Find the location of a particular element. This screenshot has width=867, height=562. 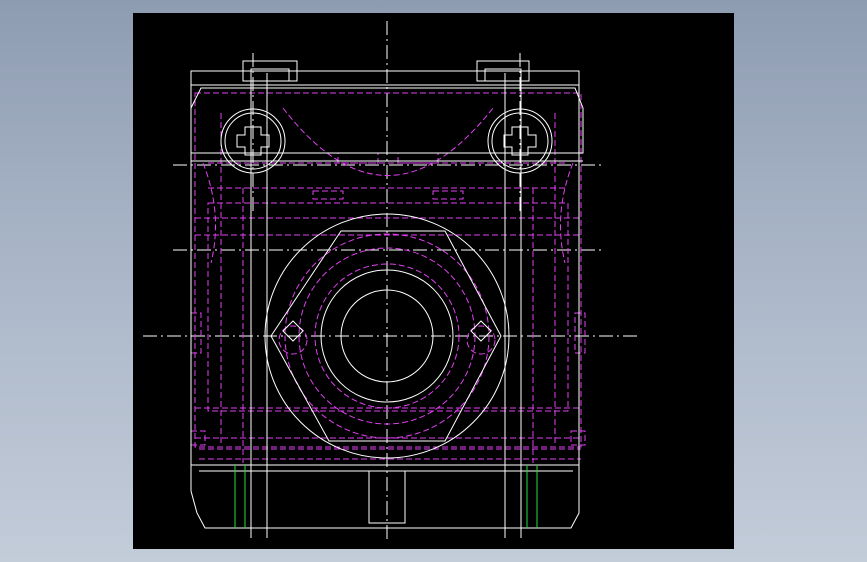

hidden-right-slot is located at coordinates (580, 333).